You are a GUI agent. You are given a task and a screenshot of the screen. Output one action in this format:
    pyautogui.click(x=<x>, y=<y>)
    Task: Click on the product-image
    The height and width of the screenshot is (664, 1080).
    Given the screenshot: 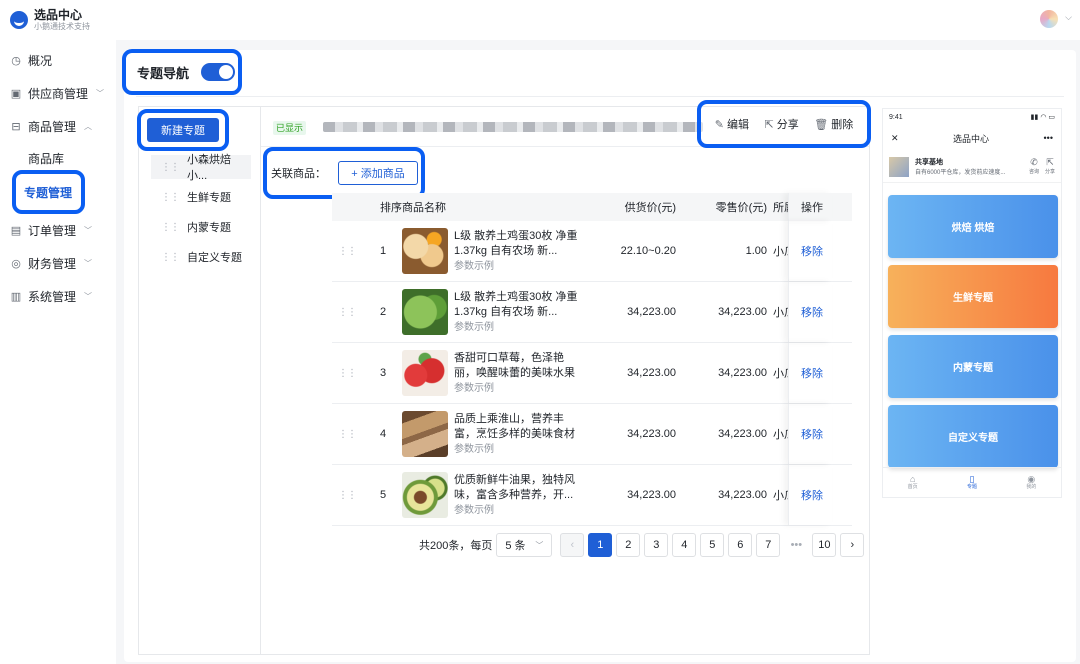 What is the action you would take?
    pyautogui.click(x=425, y=373)
    